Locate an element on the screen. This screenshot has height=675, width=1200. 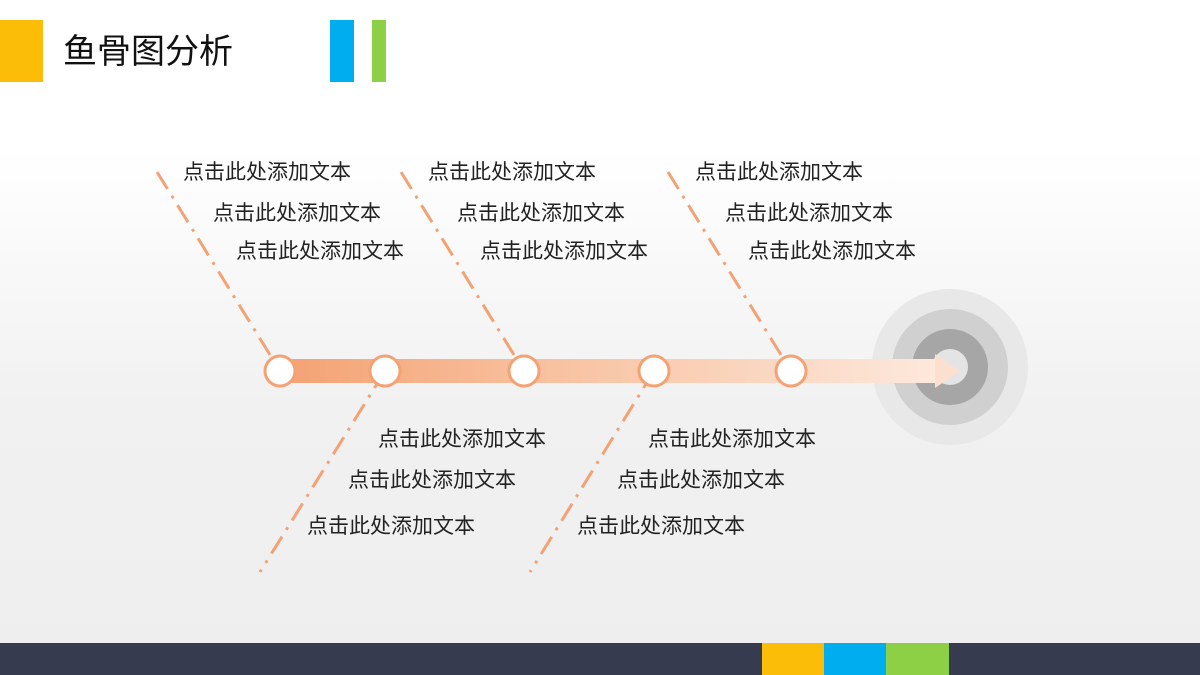
branch-label-bottom-2-2: 点击此处添加文本 is located at coordinates (701, 480).